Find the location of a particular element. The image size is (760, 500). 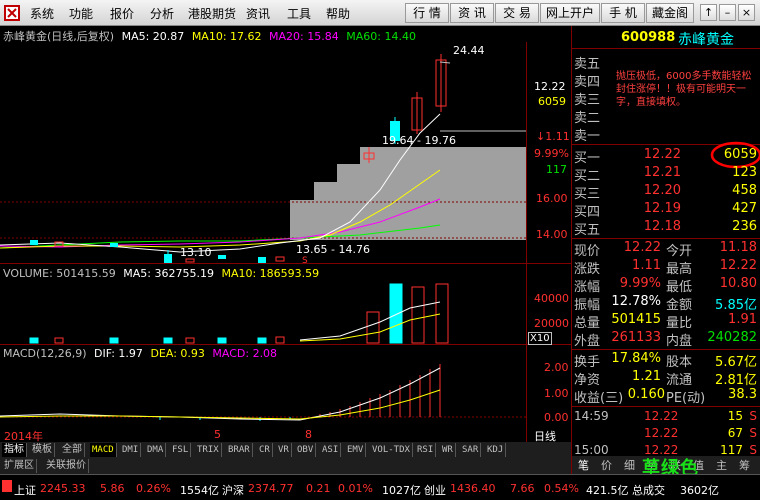

stat-row-2: 涨跌 1.11 最高 12.22 is located at coordinates (666, 267).